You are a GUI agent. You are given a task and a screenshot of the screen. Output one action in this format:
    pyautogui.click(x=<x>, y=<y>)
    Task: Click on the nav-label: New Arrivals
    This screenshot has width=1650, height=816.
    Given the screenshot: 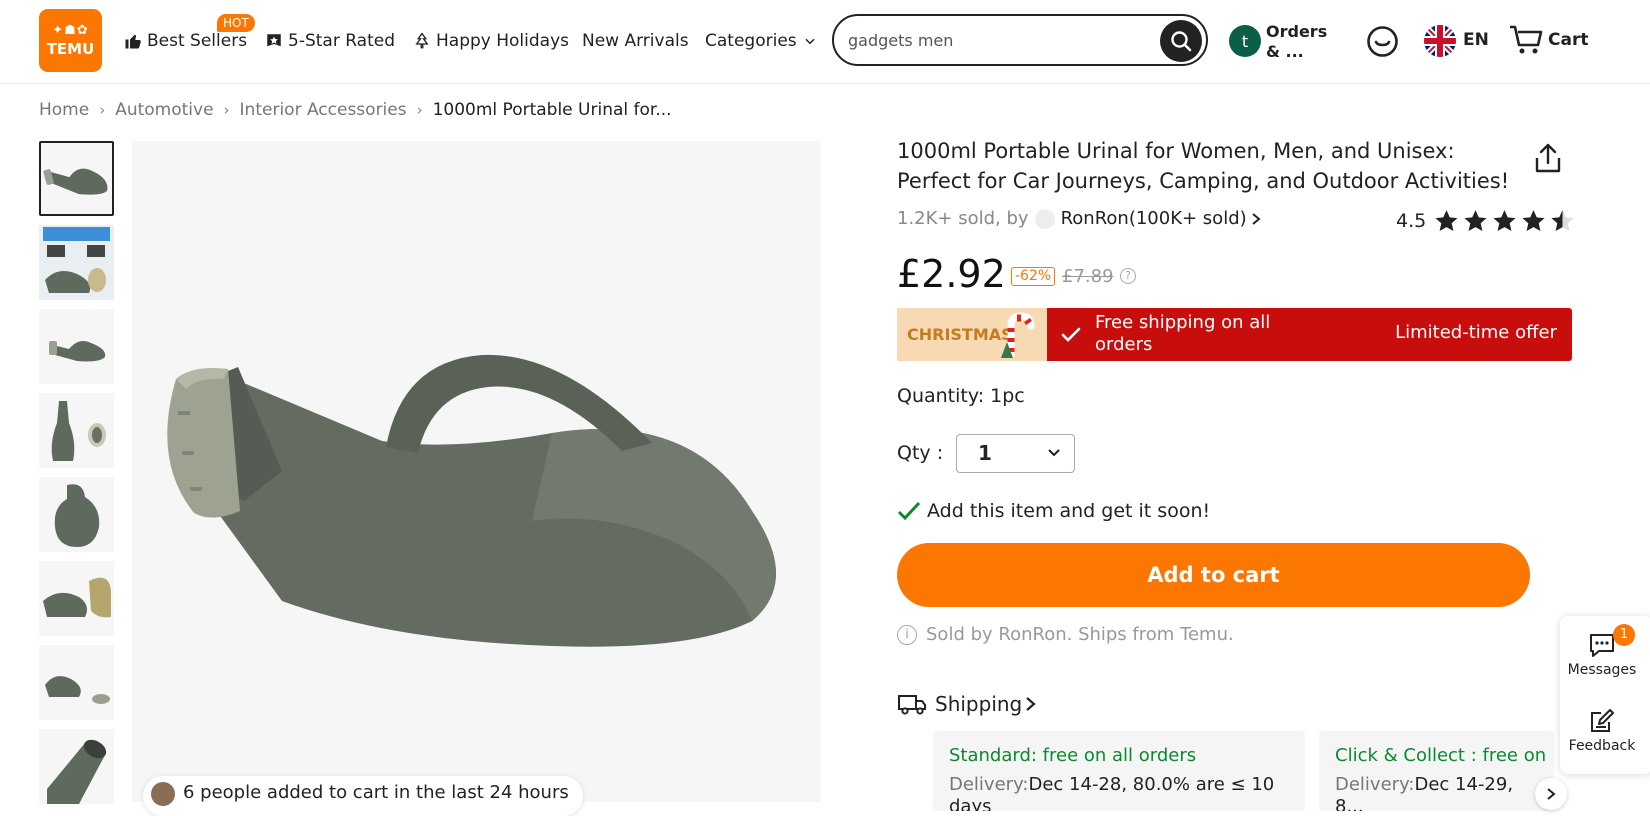 What is the action you would take?
    pyautogui.click(x=635, y=41)
    